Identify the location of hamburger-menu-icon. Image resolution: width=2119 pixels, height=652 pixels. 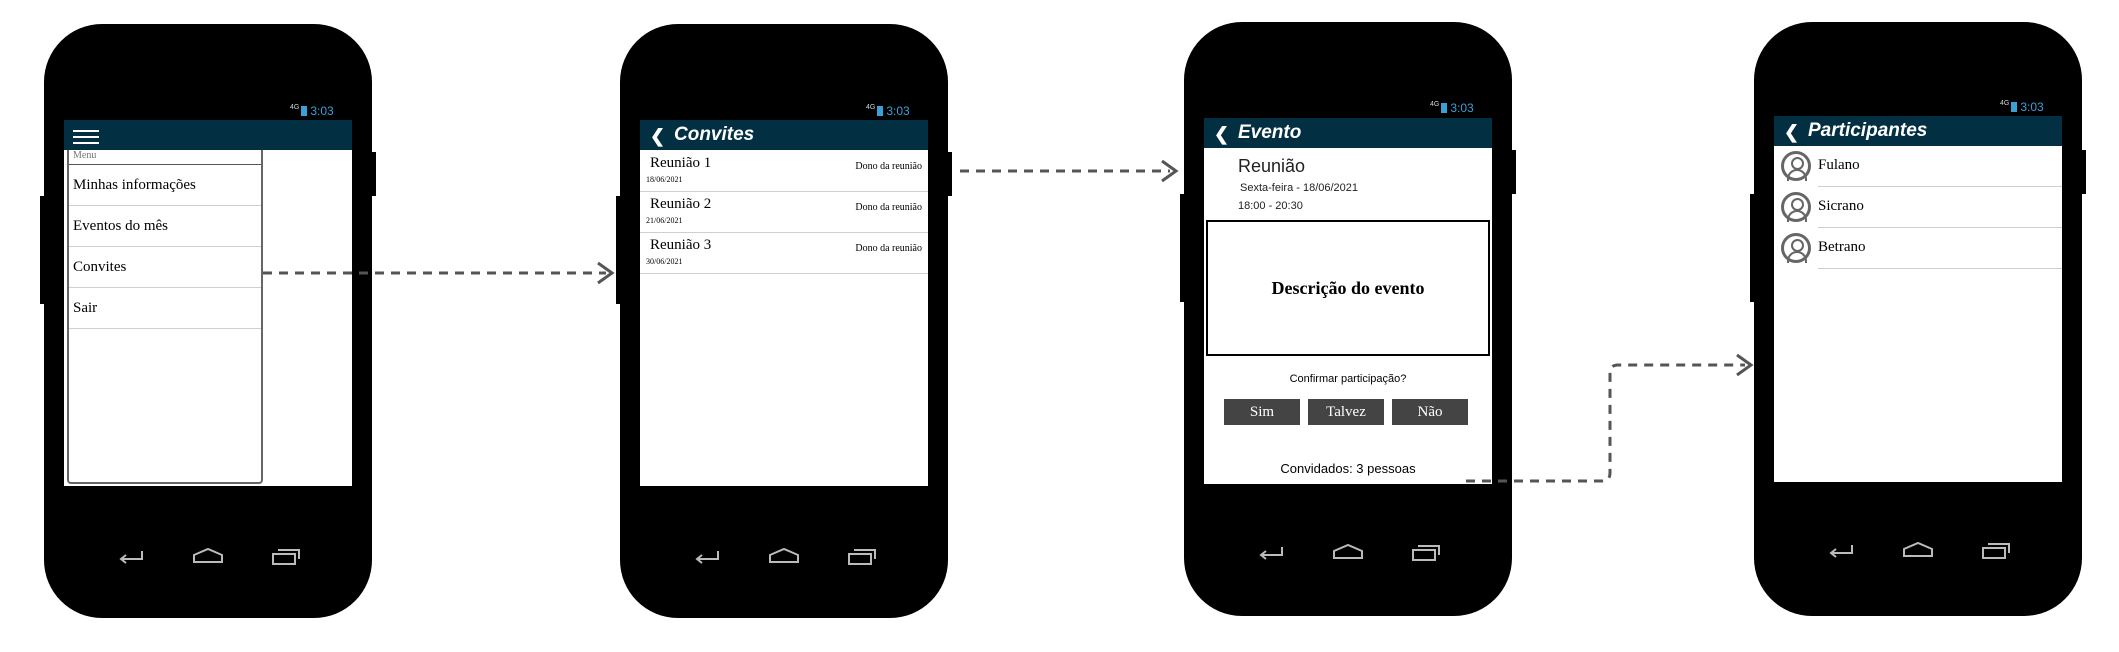
(86, 137).